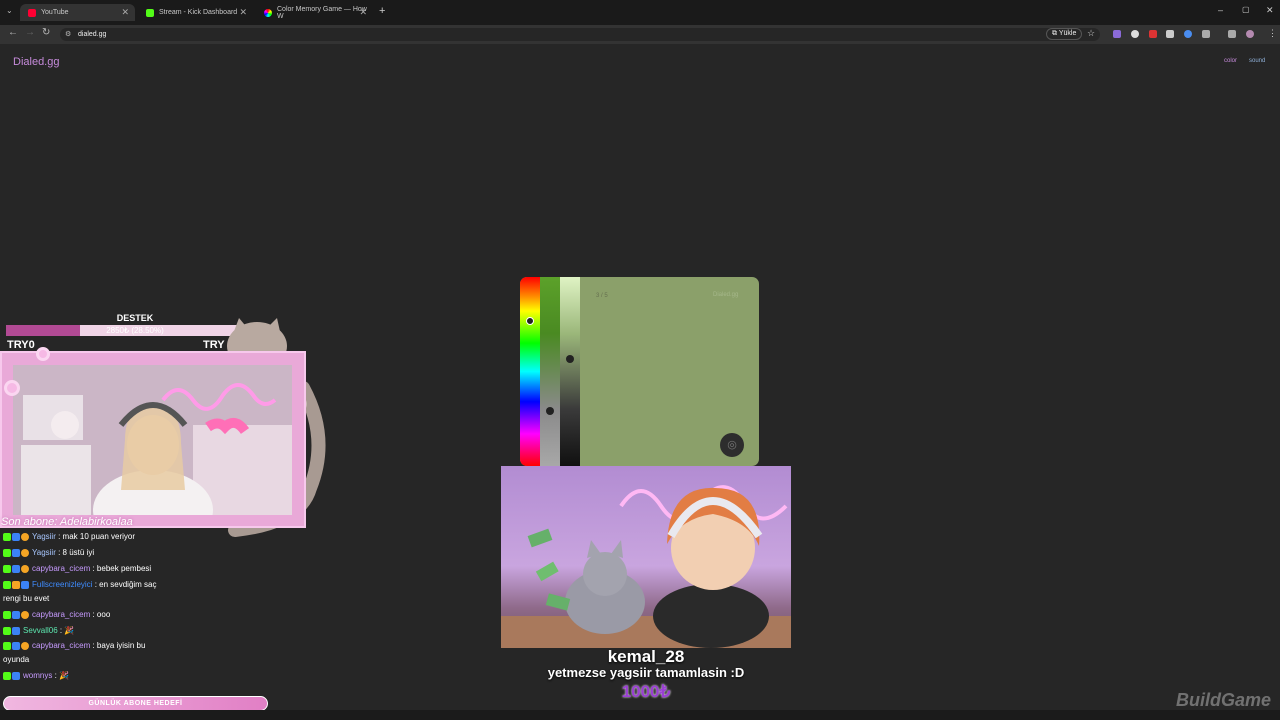 This screenshot has height=720, width=1280. What do you see at coordinates (1117, 34) in the screenshot?
I see `extension-pen-icon` at bounding box center [1117, 34].